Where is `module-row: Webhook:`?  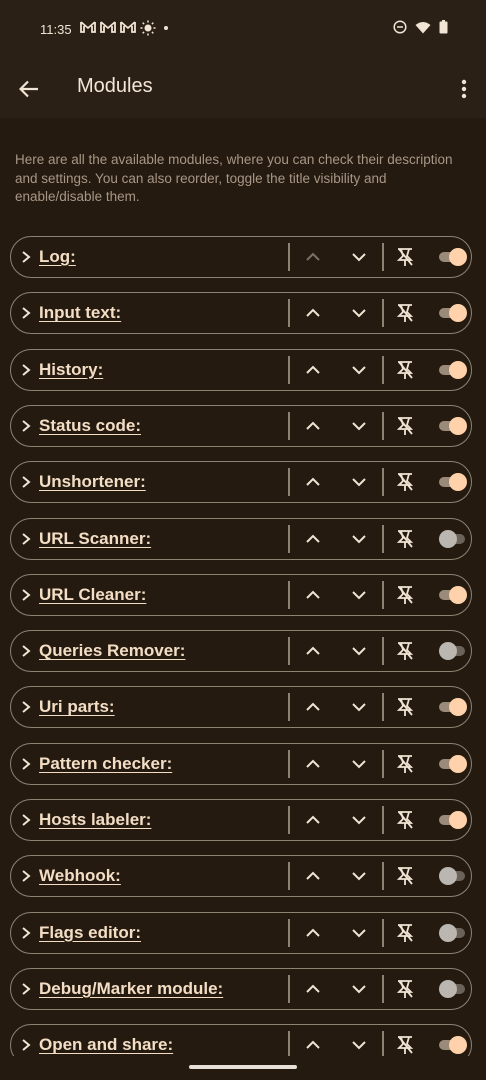 module-row: Webhook: is located at coordinates (241, 876).